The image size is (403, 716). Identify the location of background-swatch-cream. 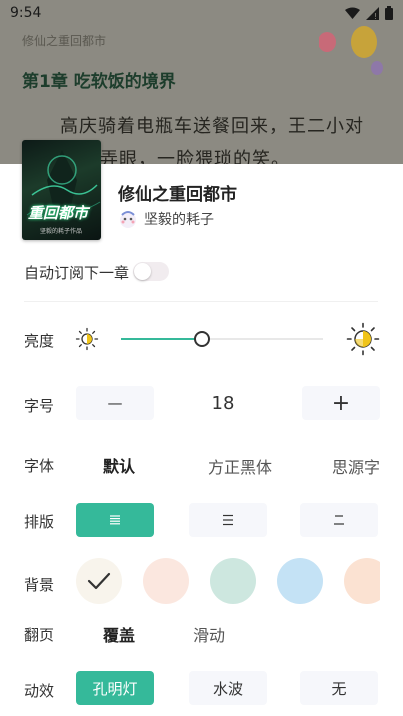
(99, 581).